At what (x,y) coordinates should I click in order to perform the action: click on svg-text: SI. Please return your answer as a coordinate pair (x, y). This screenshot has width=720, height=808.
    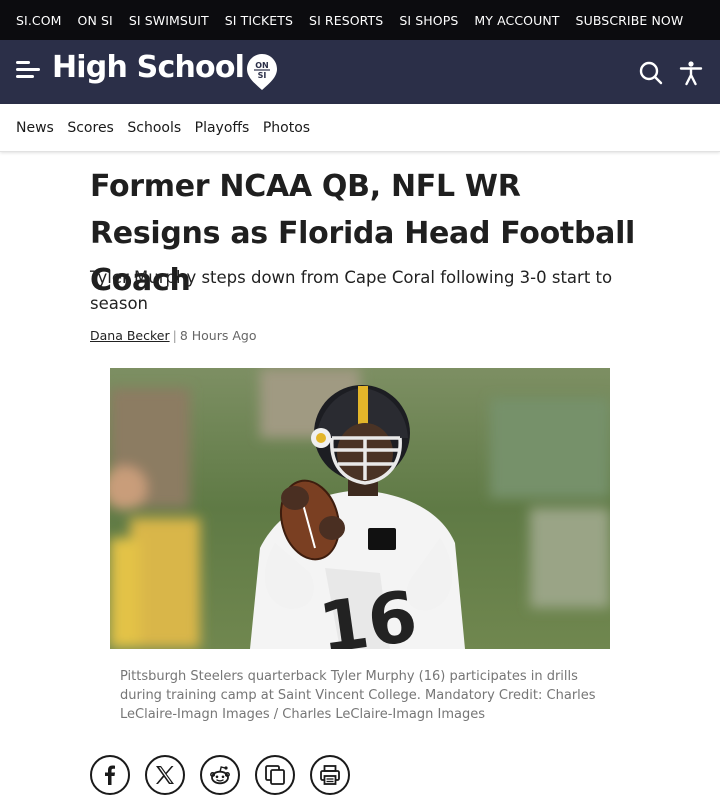
    Looking at the image, I should click on (262, 75).